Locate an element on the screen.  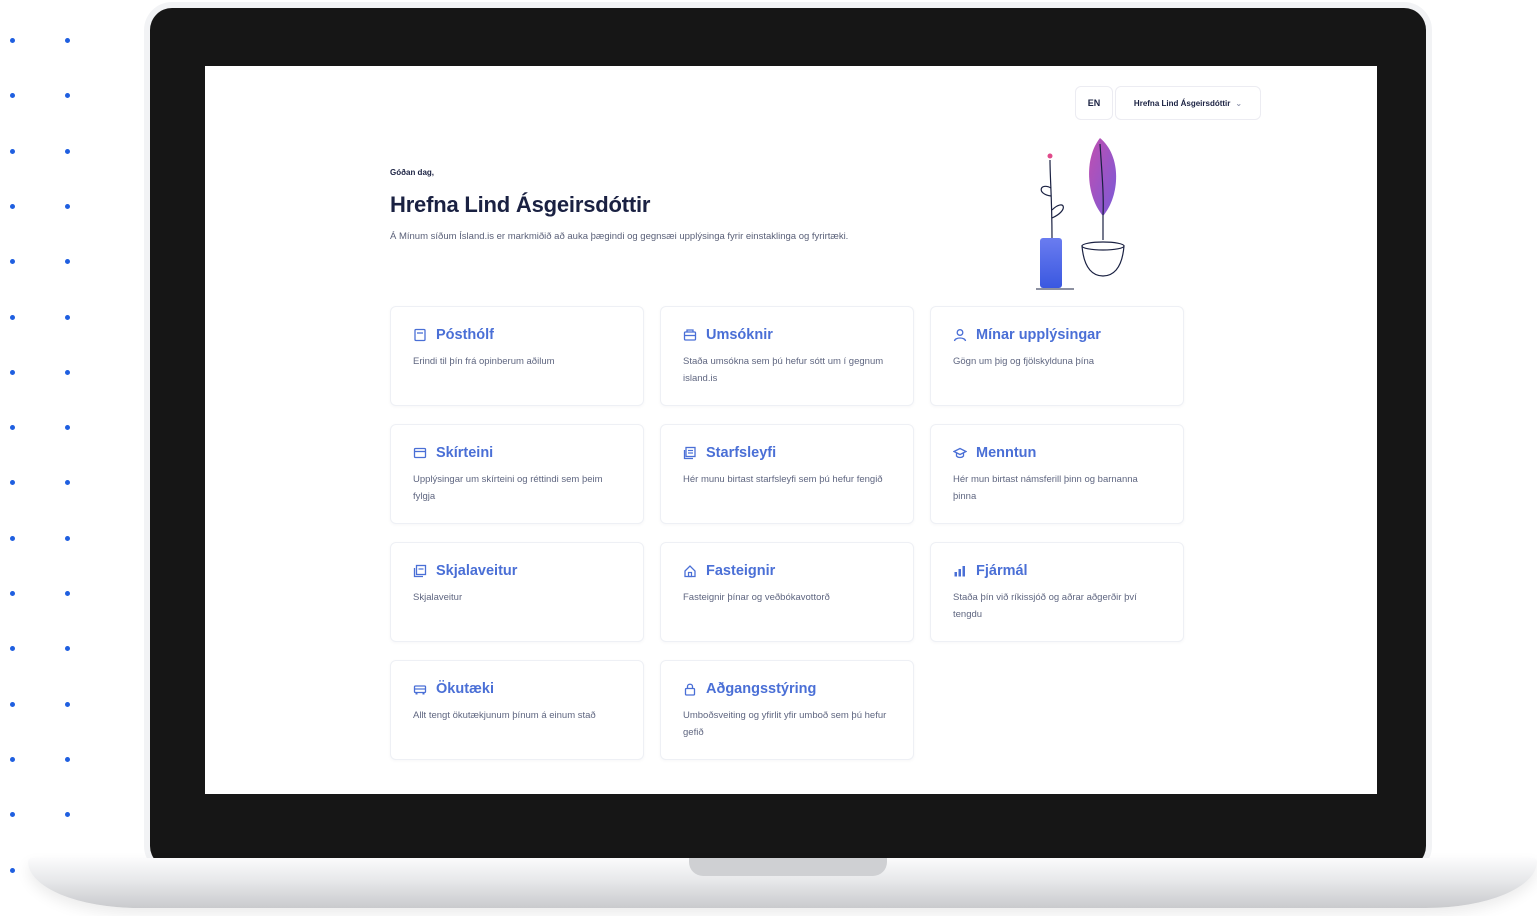
mailbox-icon is located at coordinates (420, 335).